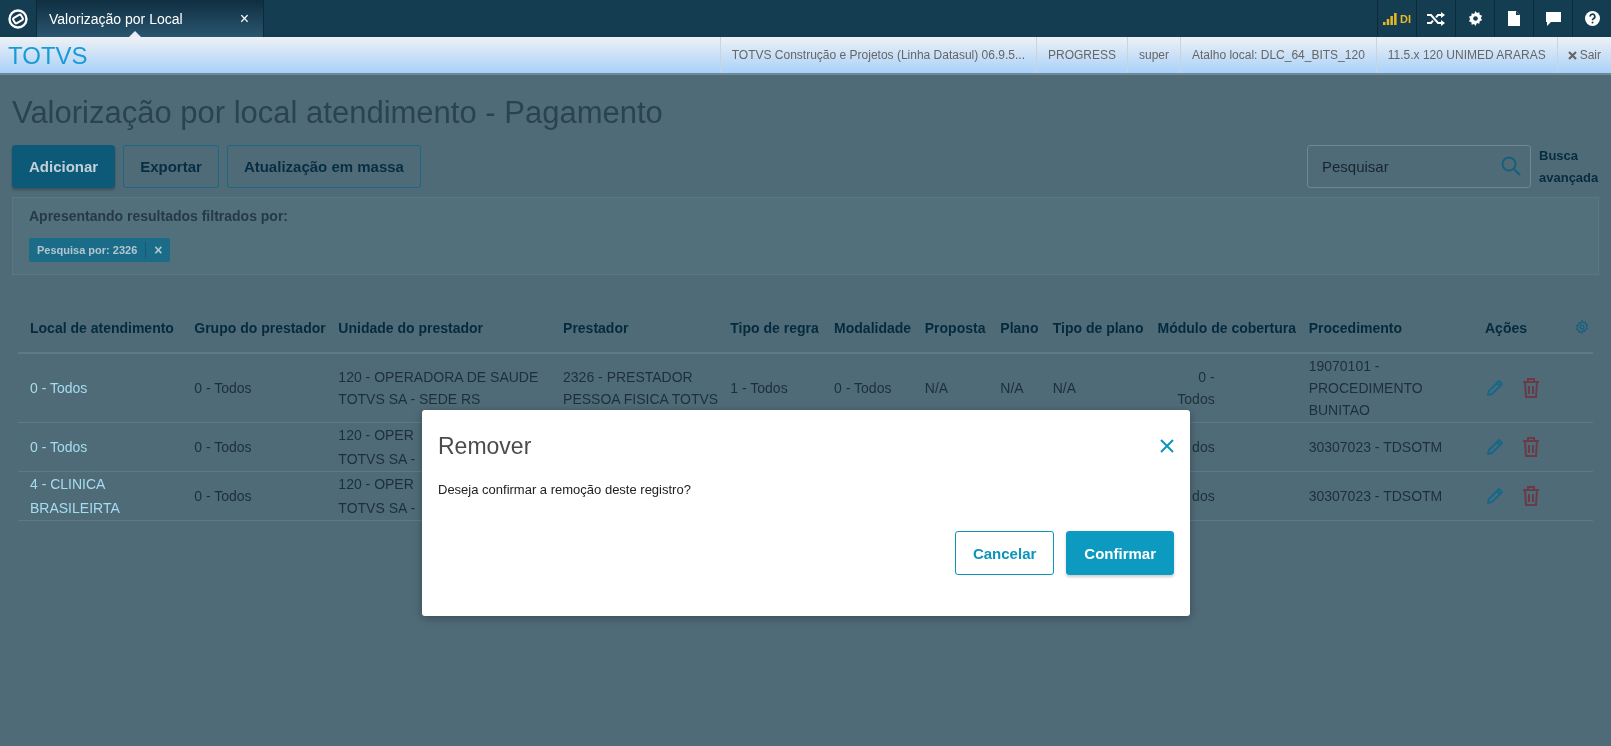 This screenshot has width=1611, height=746. What do you see at coordinates (759, 388) in the screenshot?
I see `table-cell: 1 - Todos` at bounding box center [759, 388].